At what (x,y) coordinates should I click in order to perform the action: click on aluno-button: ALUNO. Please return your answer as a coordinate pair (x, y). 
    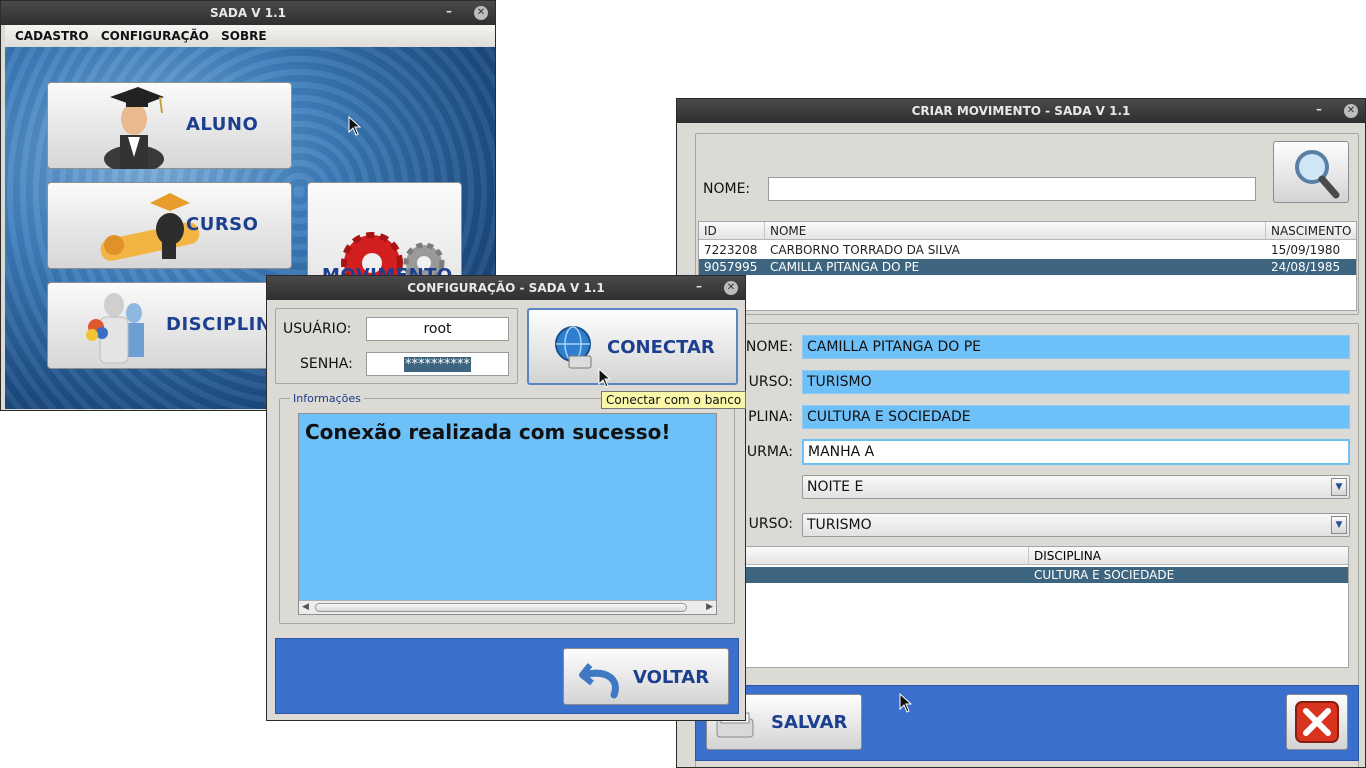
    Looking at the image, I should click on (169, 125).